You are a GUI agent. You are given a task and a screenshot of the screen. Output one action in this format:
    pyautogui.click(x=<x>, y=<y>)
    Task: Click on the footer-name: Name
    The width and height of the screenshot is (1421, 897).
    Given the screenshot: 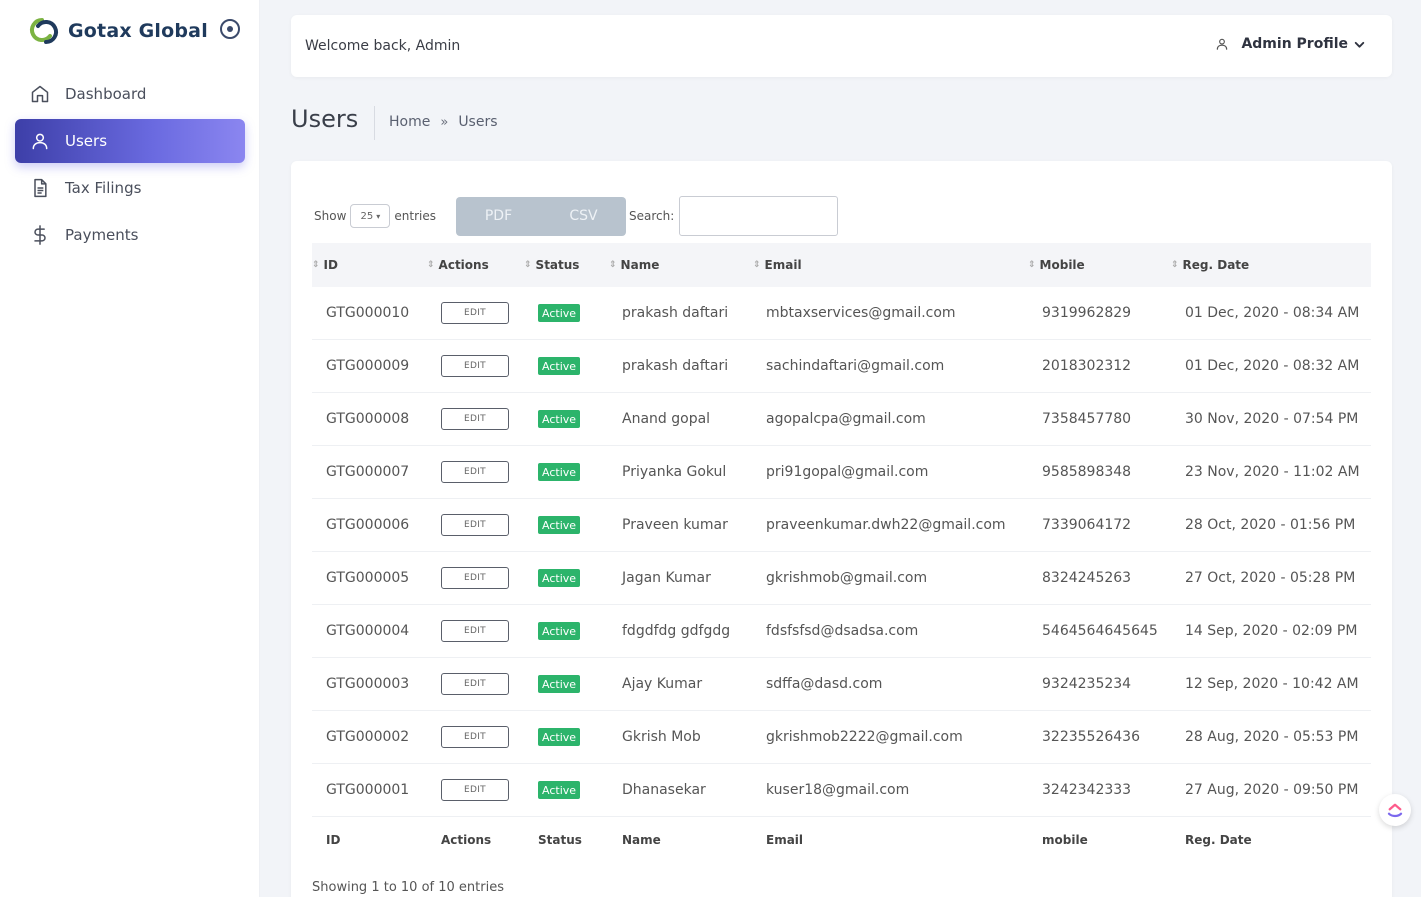 What is the action you would take?
    pyautogui.click(x=641, y=840)
    